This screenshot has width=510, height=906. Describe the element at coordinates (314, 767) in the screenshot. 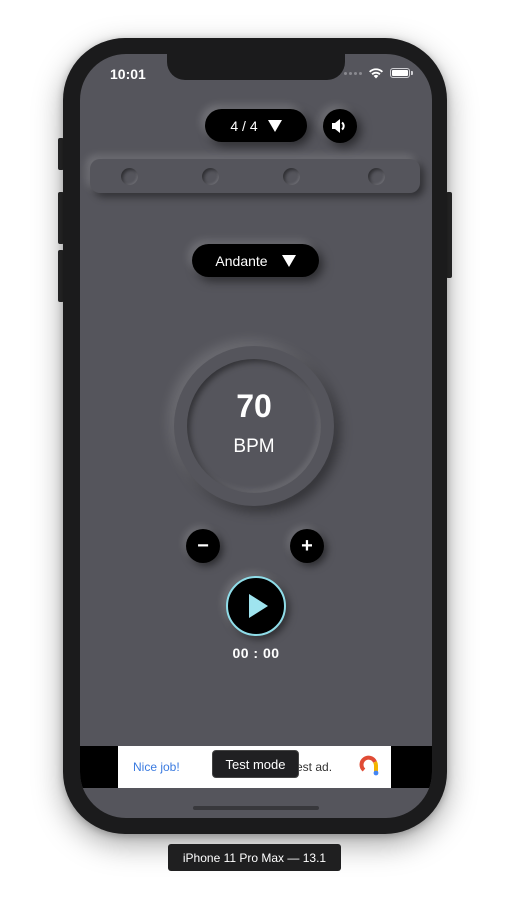

I see `ad-body: est ad.` at that location.